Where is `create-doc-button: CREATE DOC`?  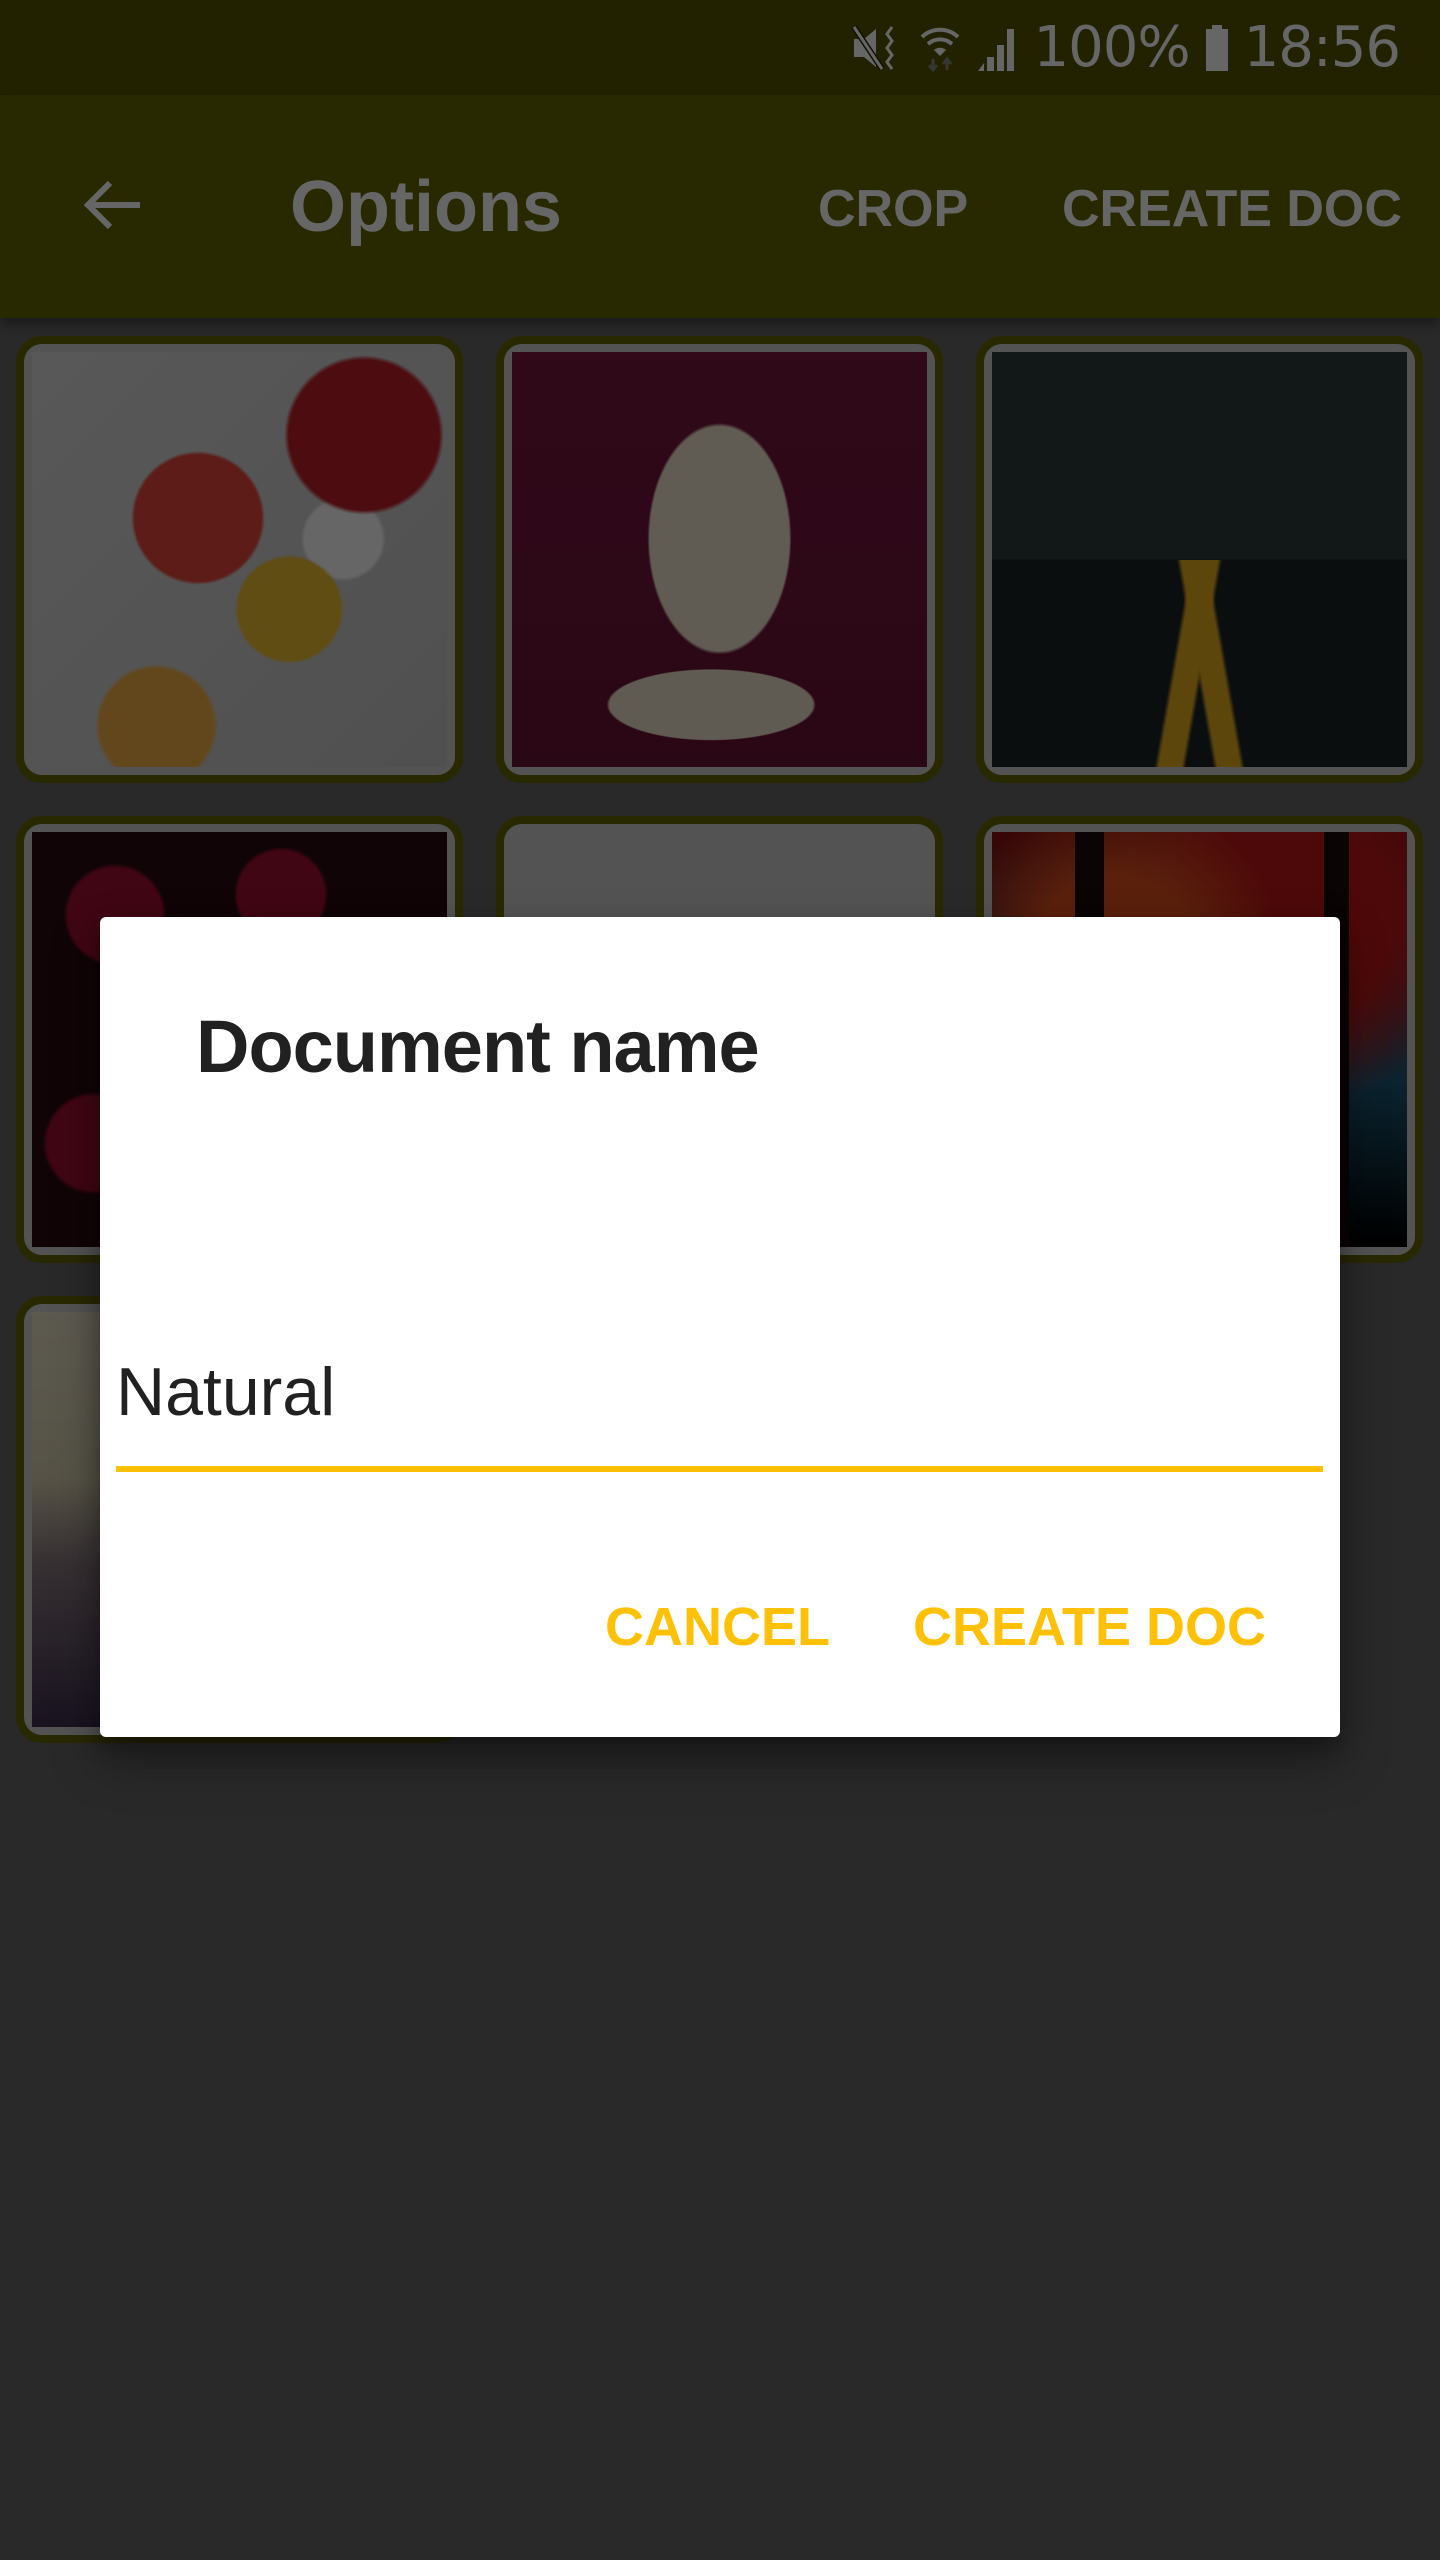 create-doc-button: CREATE DOC is located at coordinates (1089, 1627).